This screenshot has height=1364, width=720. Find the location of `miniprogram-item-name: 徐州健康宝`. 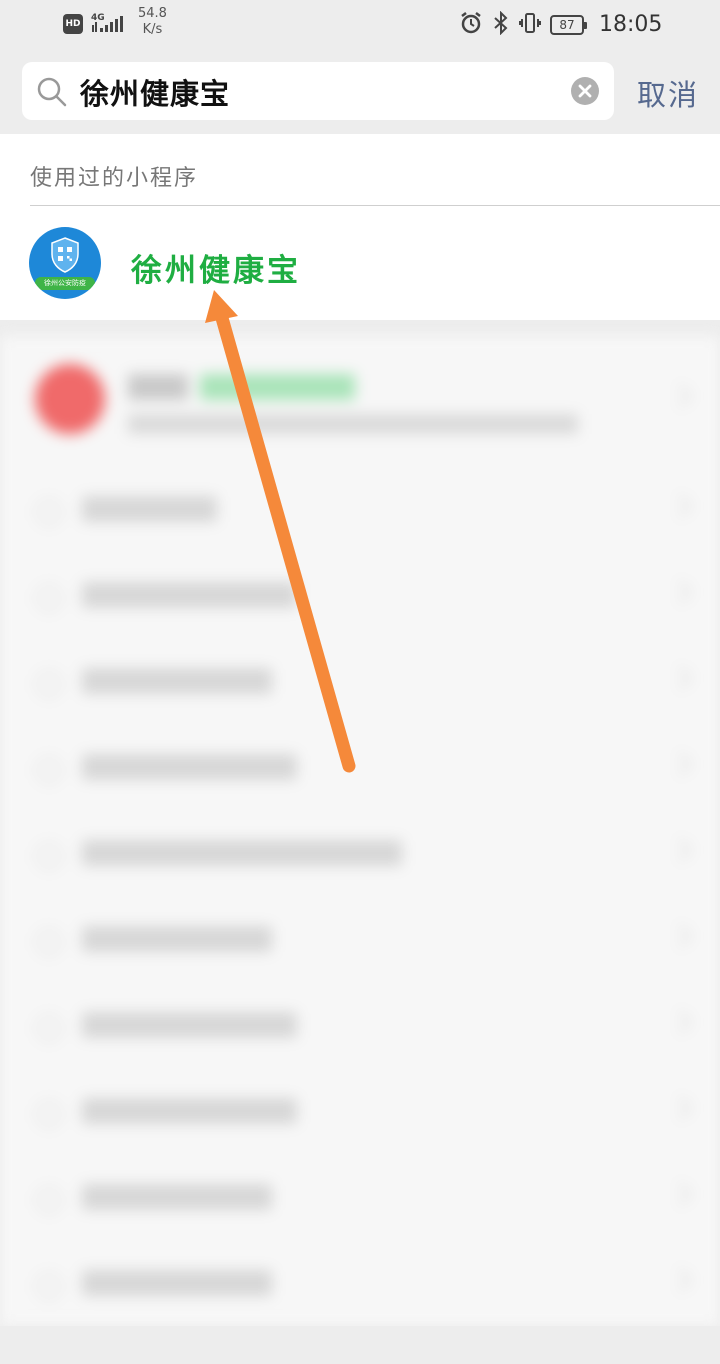

miniprogram-item-name: 徐州健康宝 is located at coordinates (216, 267).